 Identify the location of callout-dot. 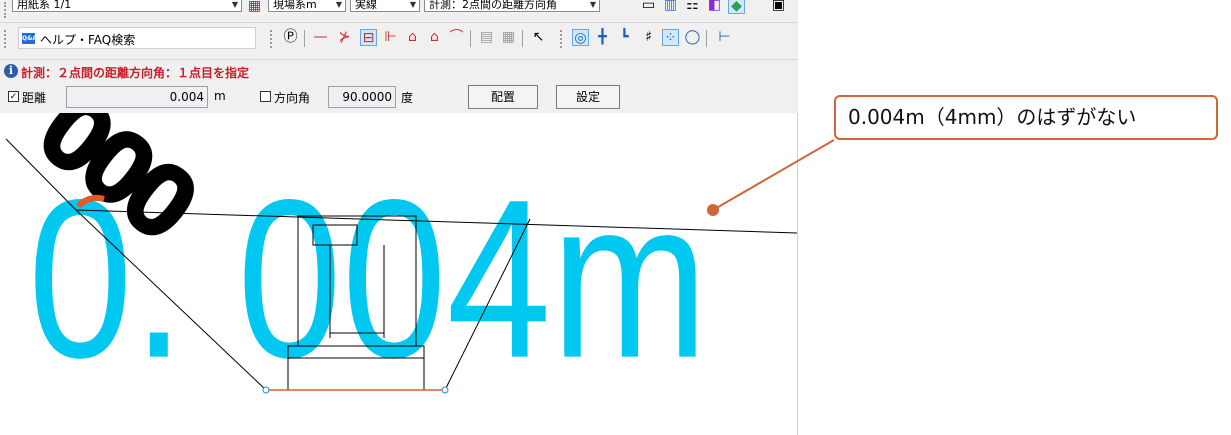
(713, 210).